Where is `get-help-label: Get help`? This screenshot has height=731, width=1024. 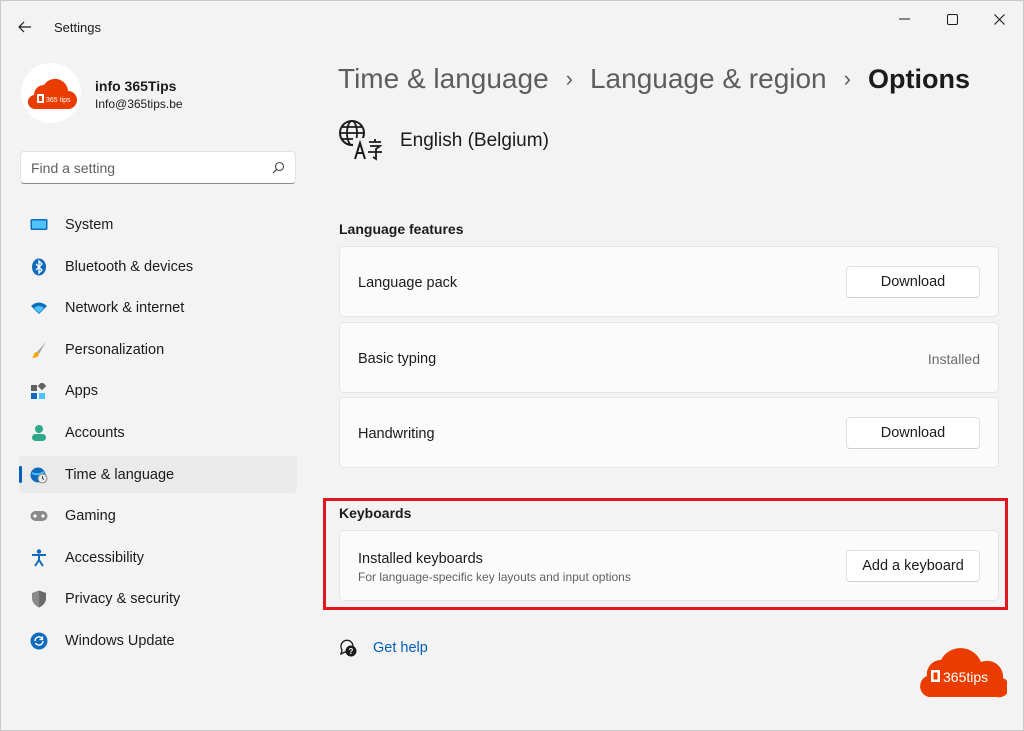
get-help-label: Get help is located at coordinates (400, 648).